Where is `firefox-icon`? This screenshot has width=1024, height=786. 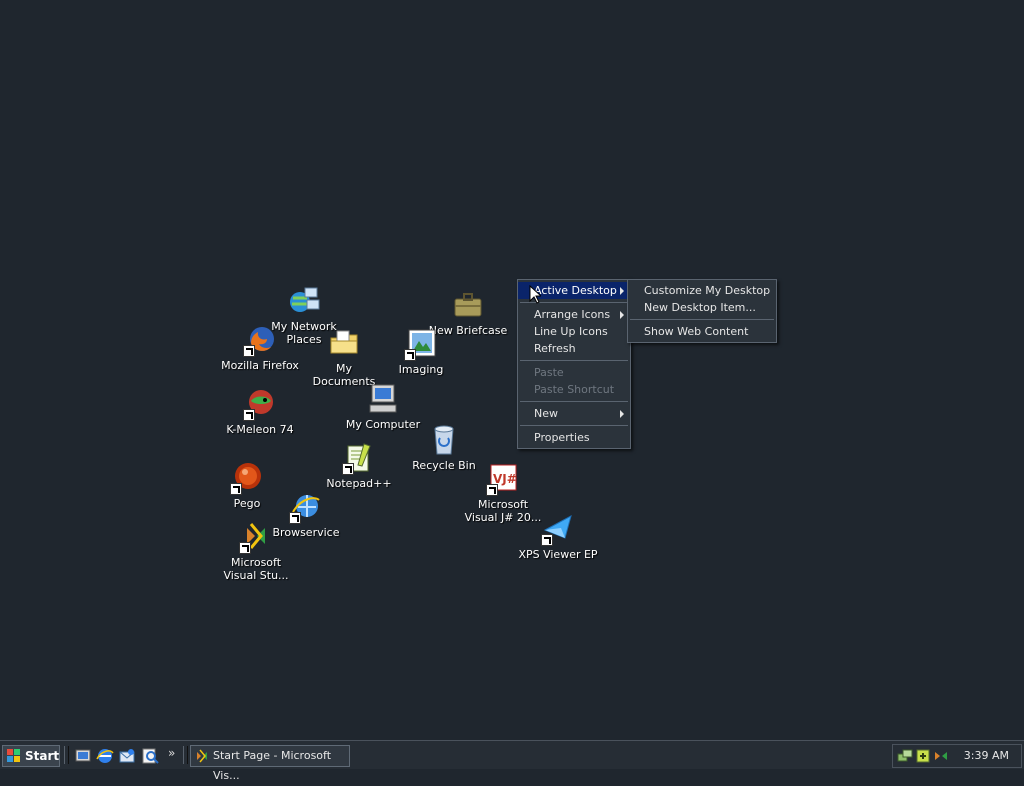 firefox-icon is located at coordinates (260, 340).